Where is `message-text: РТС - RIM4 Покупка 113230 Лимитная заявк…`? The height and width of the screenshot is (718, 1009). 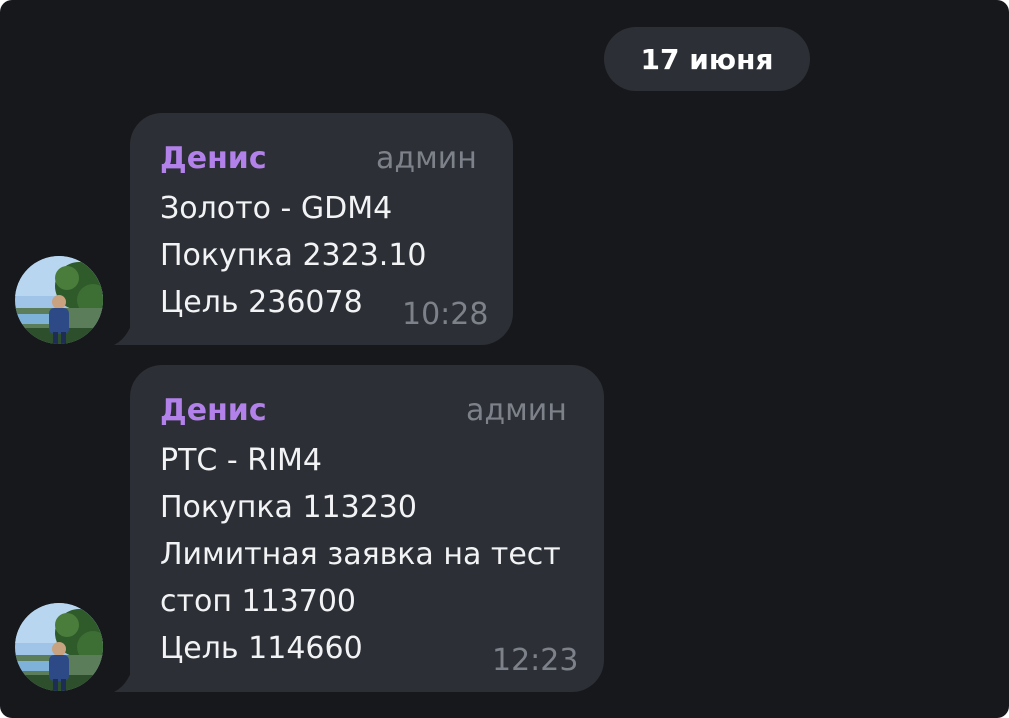
message-text: РТС - RIM4 Покупка 113230 Лимитная заявк… is located at coordinates (360, 554).